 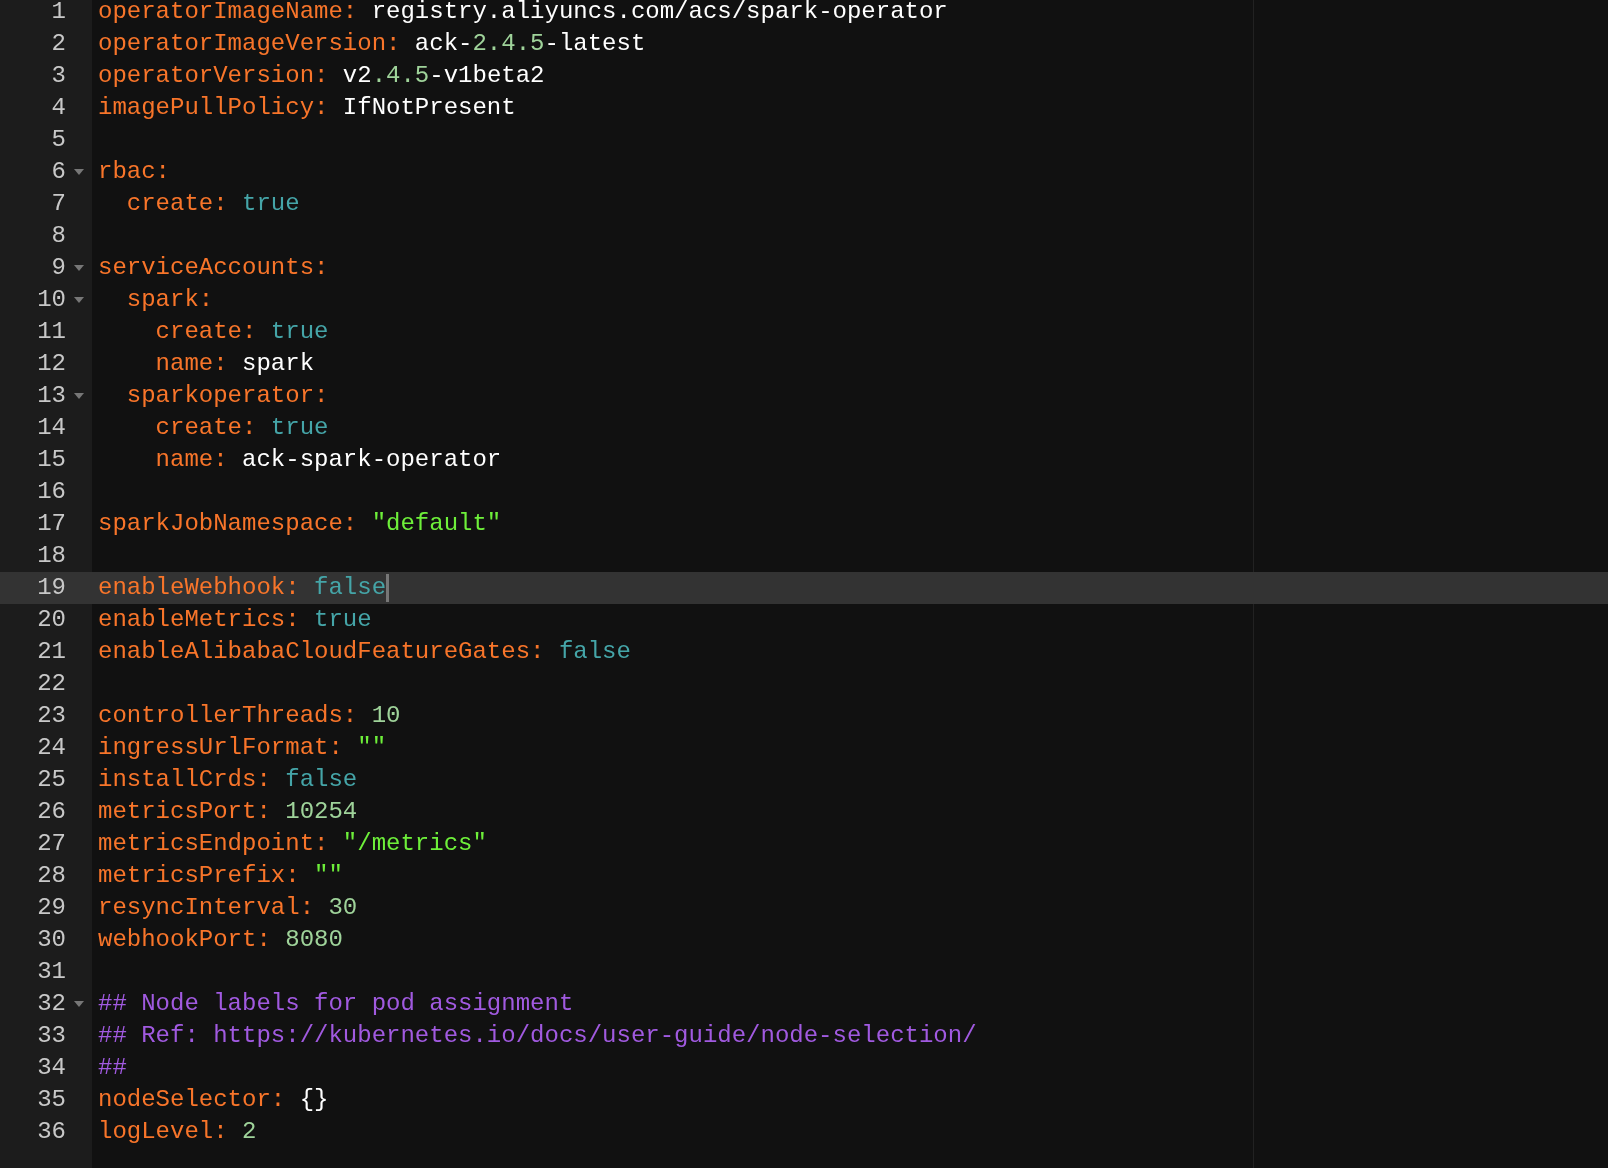 What do you see at coordinates (300, 524) in the screenshot?
I see `code-line: sparkJobNamespace: "default"` at bounding box center [300, 524].